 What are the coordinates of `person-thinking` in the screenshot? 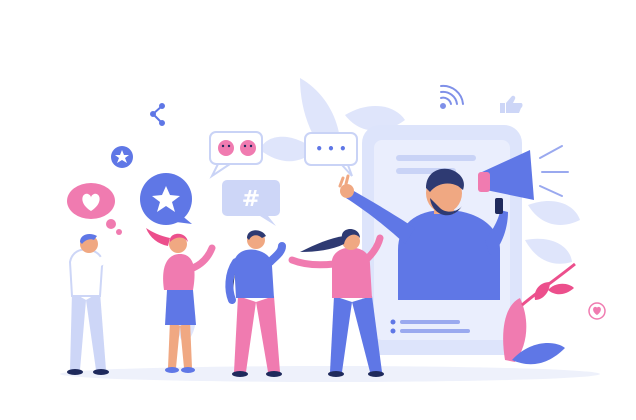 It's located at (96, 304).